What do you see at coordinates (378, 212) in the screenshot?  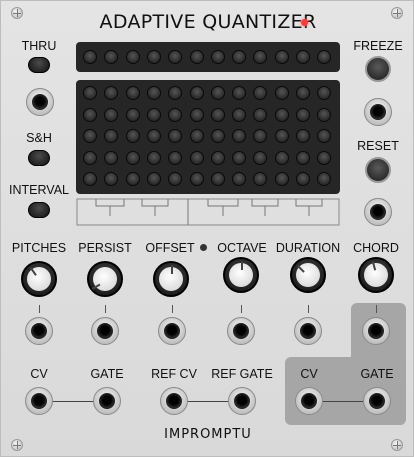 I see `reset-input-jack` at bounding box center [378, 212].